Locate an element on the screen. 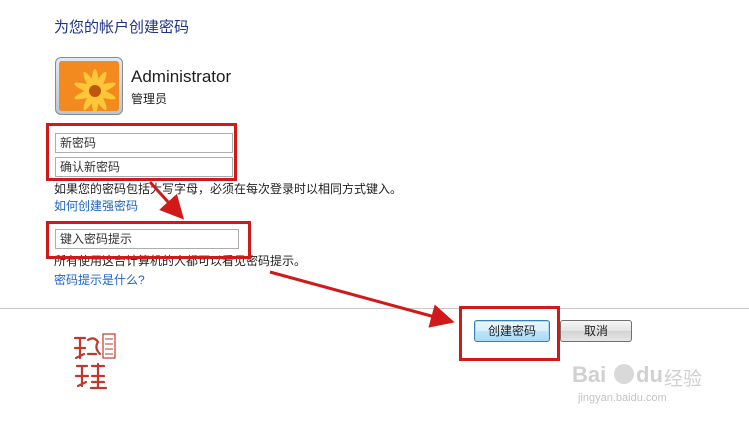 This screenshot has width=749, height=432. caps-note: 如果您的密码包括大写字母，必须在每次登录时以相同方式键入。 is located at coordinates (228, 189).